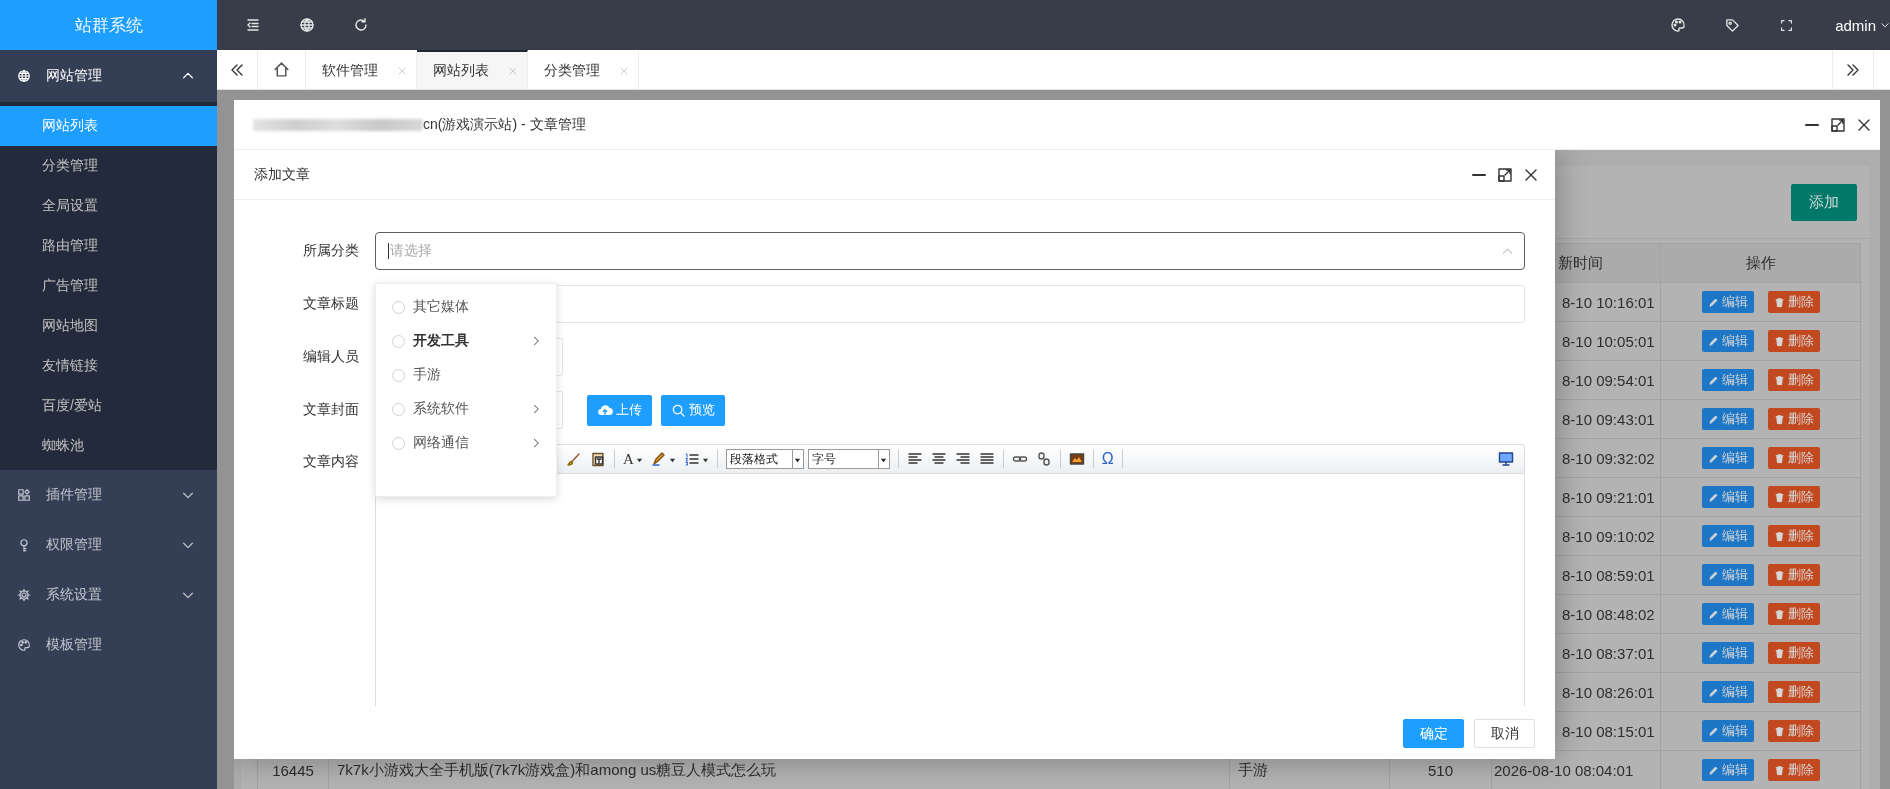  What do you see at coordinates (108, 76) in the screenshot?
I see `sidebar-group: 网站管理` at bounding box center [108, 76].